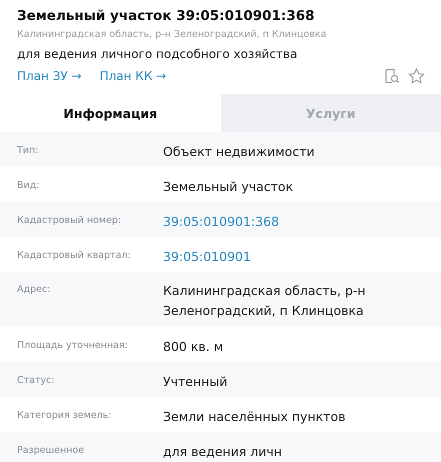  Describe the element at coordinates (28, 186) in the screenshot. I see `field-label: Вид:` at that location.